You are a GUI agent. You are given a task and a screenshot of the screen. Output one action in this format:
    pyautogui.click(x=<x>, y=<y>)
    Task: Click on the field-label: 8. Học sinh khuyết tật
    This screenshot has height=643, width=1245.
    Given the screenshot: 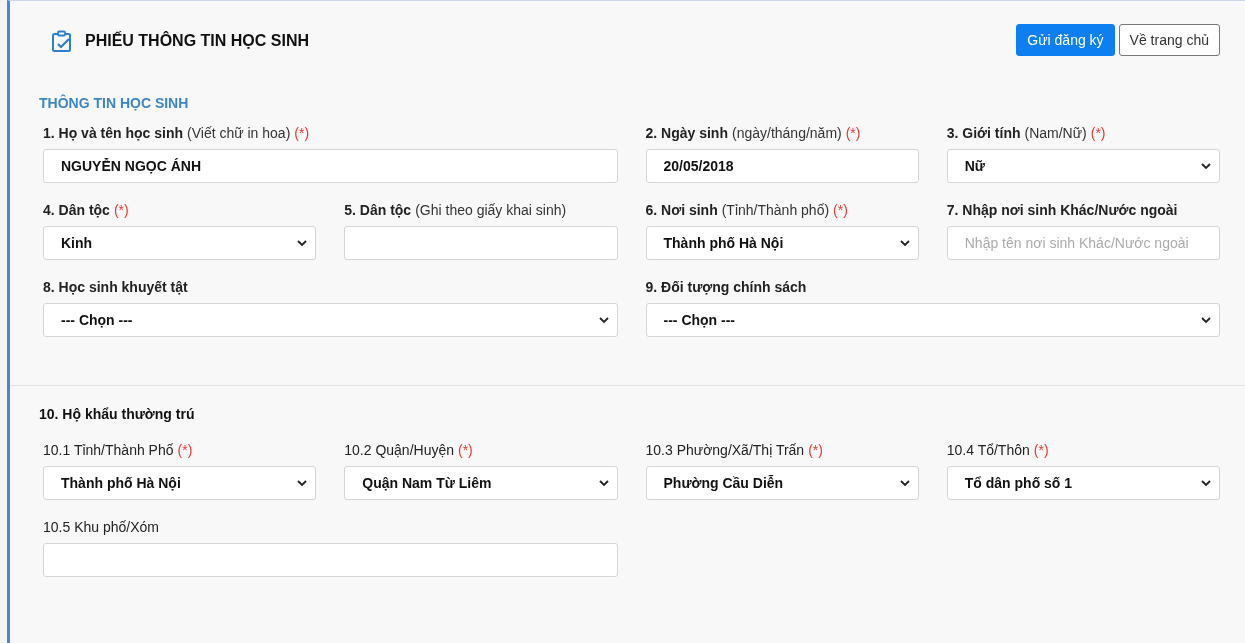 What is the action you would take?
    pyautogui.click(x=115, y=287)
    